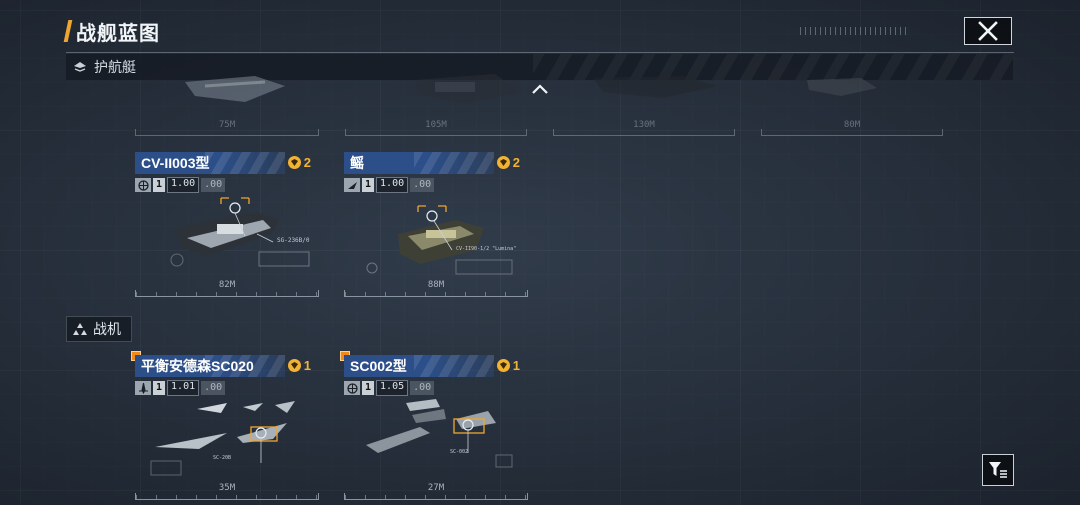 This screenshot has width=1080, height=505. I want to click on blueprint-card: CV-II003型 2 1 1.00 .00 SG-236B/0 82M, so click(227, 224).